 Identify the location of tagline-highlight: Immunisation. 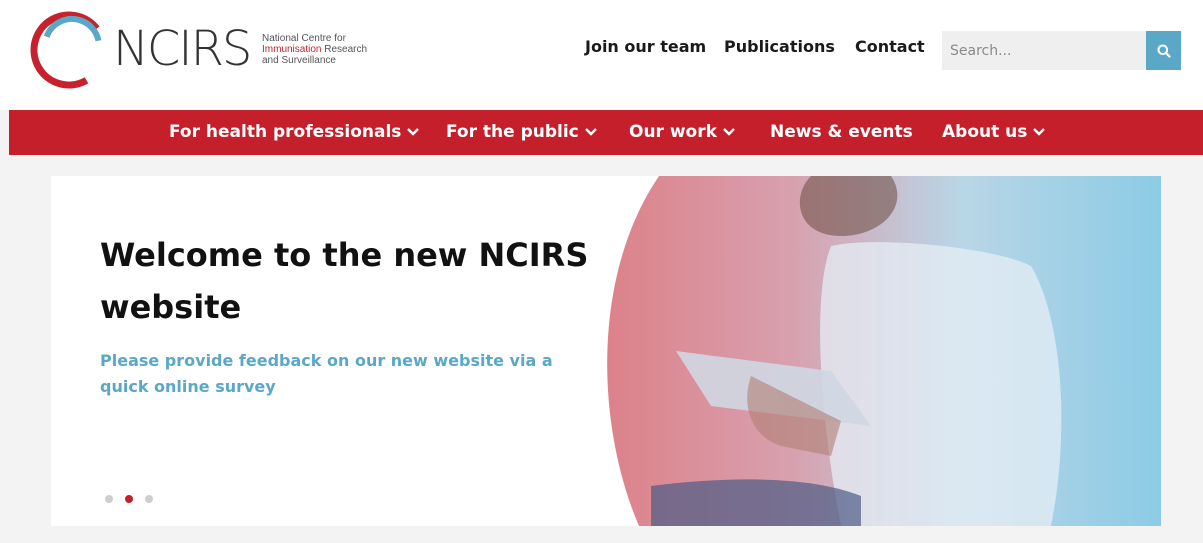
(292, 49).